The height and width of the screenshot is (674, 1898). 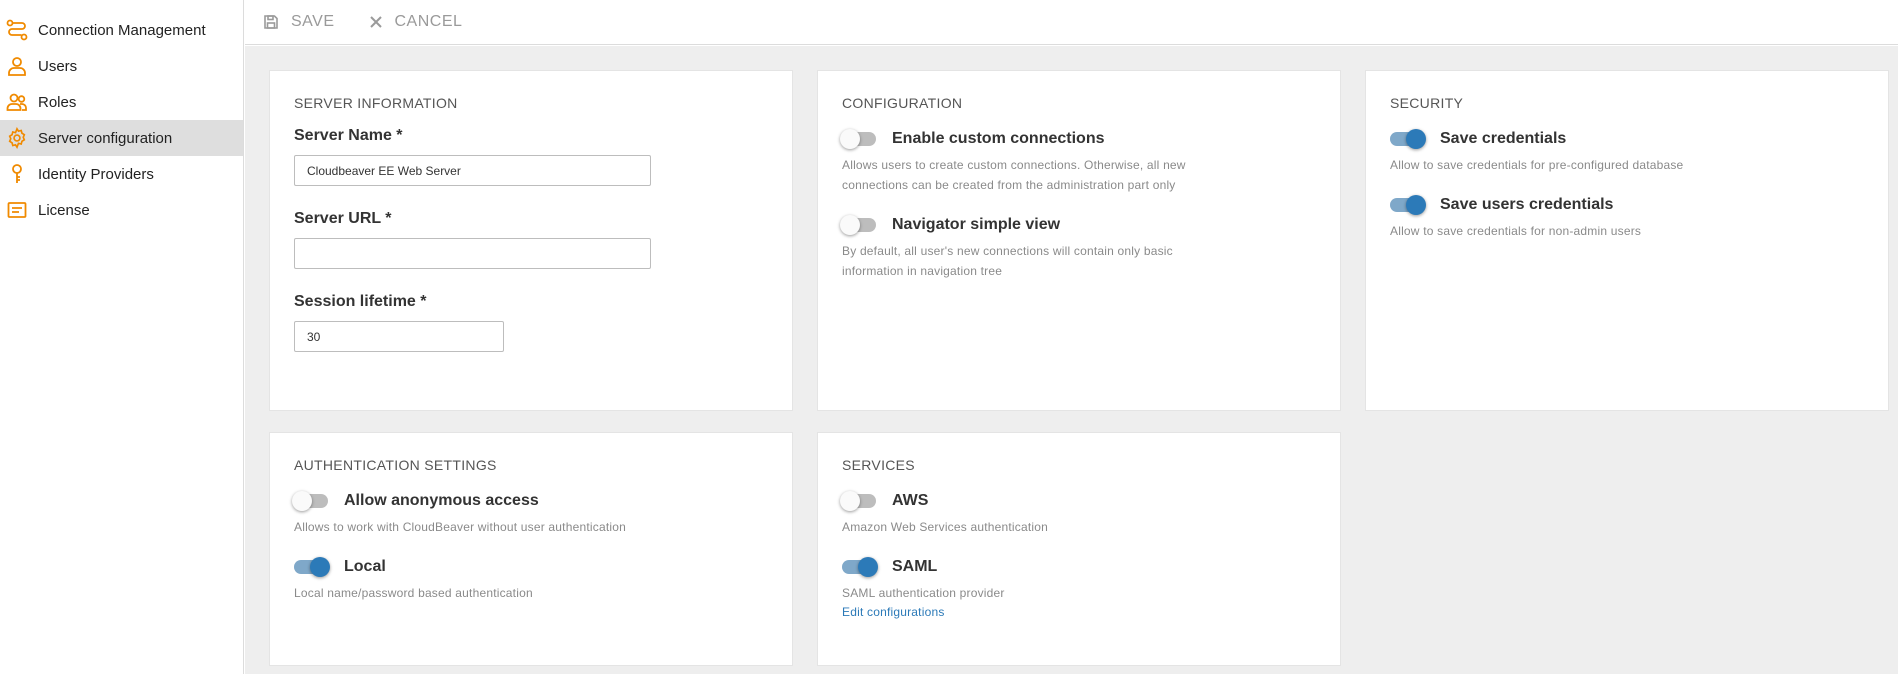 I want to click on sidebar-item-label: Users, so click(x=58, y=66).